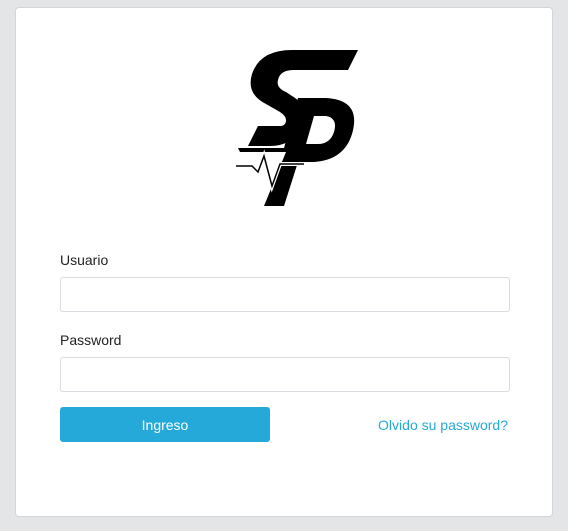  I want to click on login-button: Ingreso, so click(165, 424).